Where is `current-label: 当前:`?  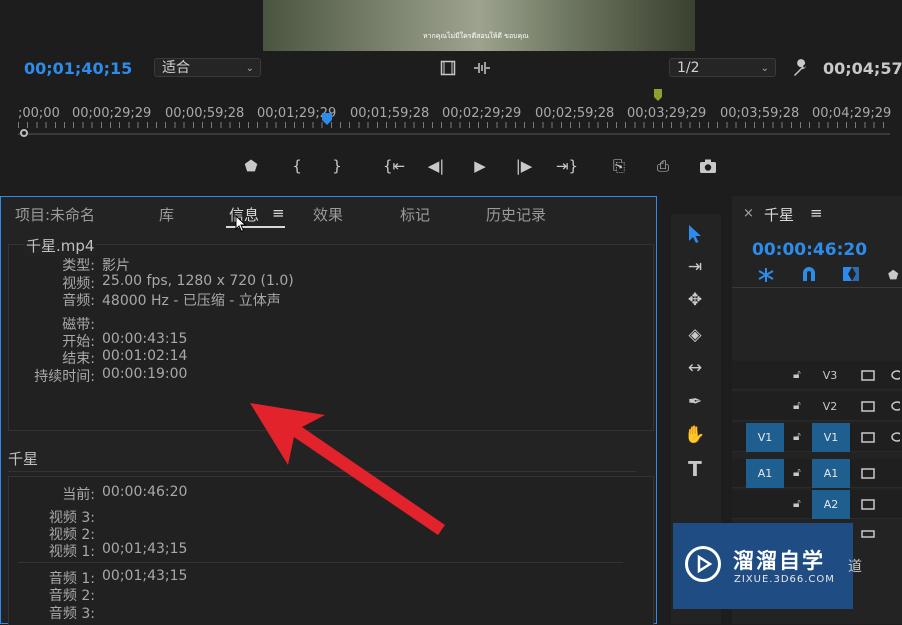 current-label: 当前: is located at coordinates (78, 495).